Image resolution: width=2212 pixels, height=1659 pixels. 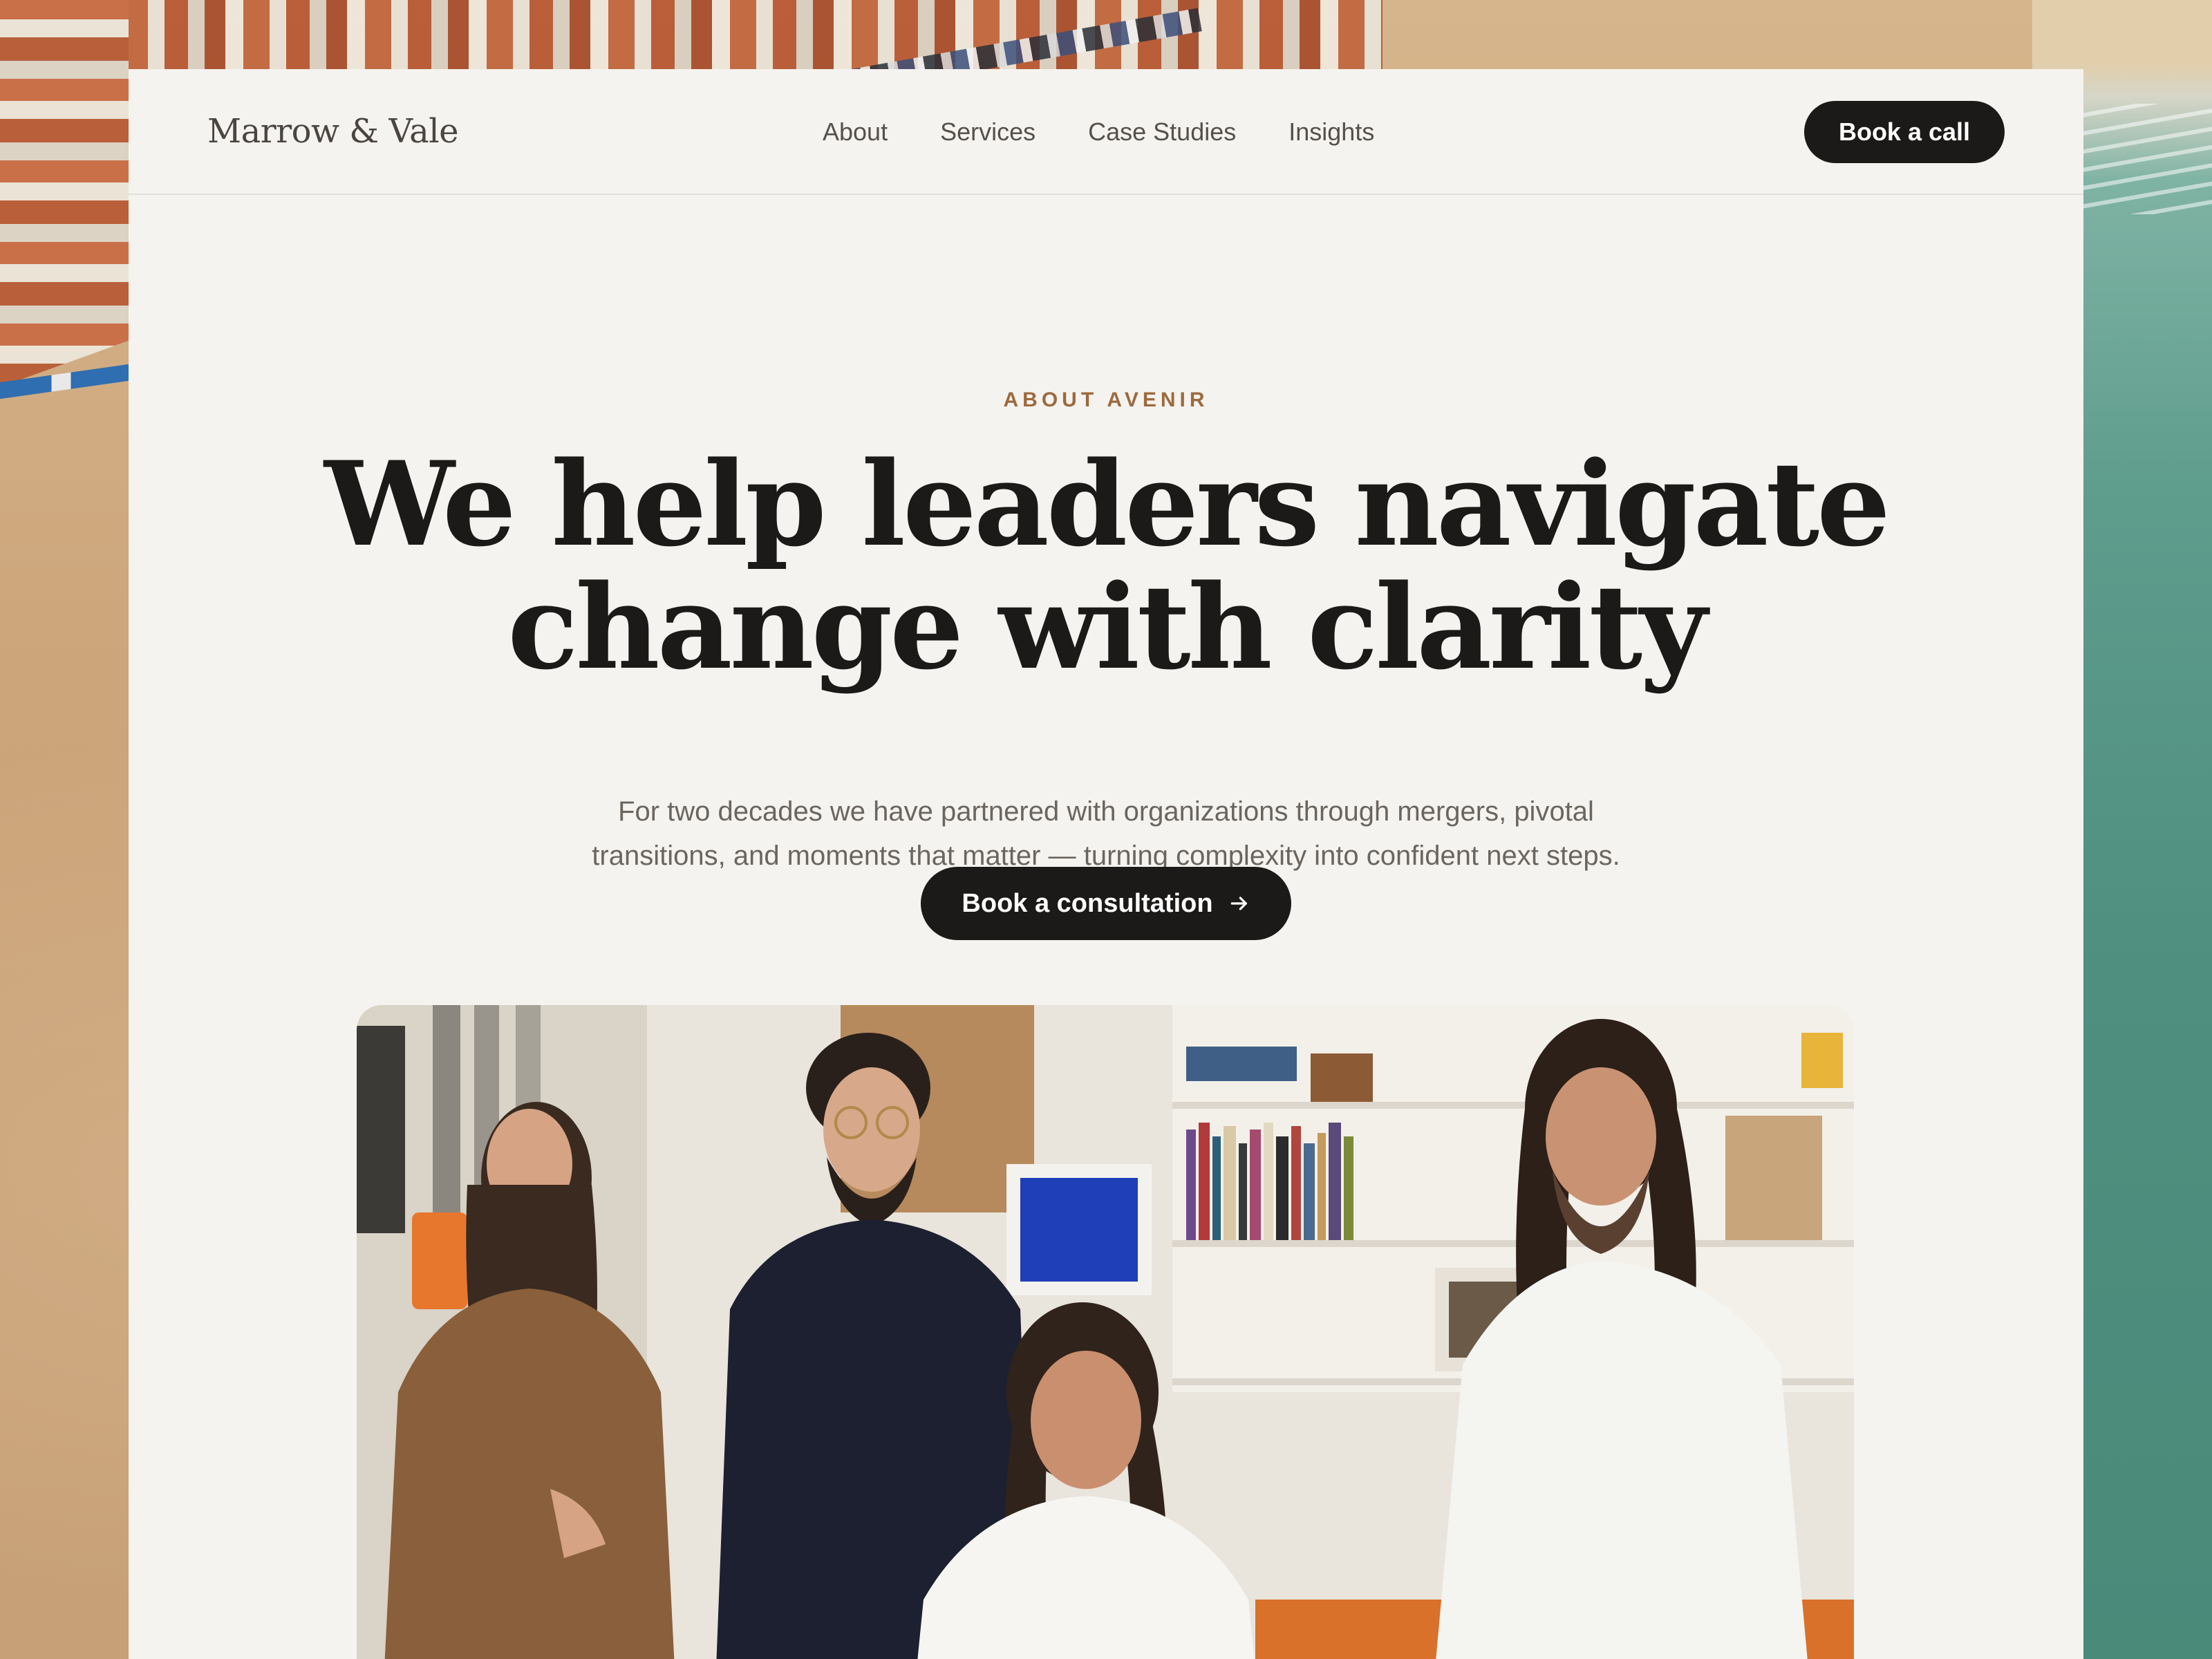 I want to click on book-a-call-button: Book a call, so click(x=1905, y=132).